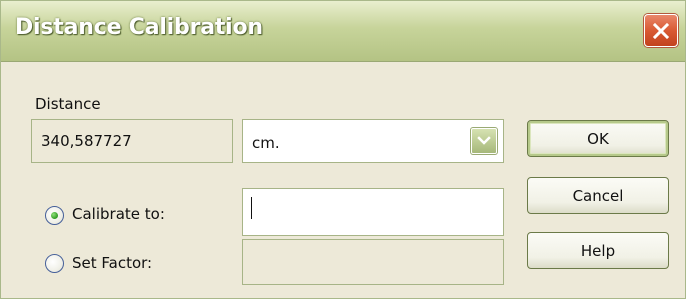 The height and width of the screenshot is (301, 689). Describe the element at coordinates (86, 141) in the screenshot. I see `distance-value: 340,587727` at that location.